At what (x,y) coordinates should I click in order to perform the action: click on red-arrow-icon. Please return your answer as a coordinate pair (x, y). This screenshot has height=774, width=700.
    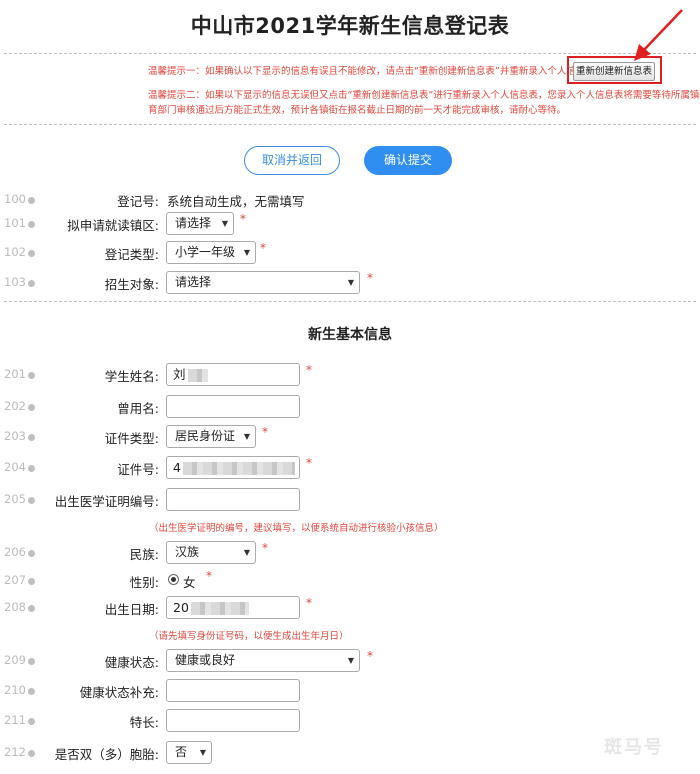
    Looking at the image, I should click on (658, 35).